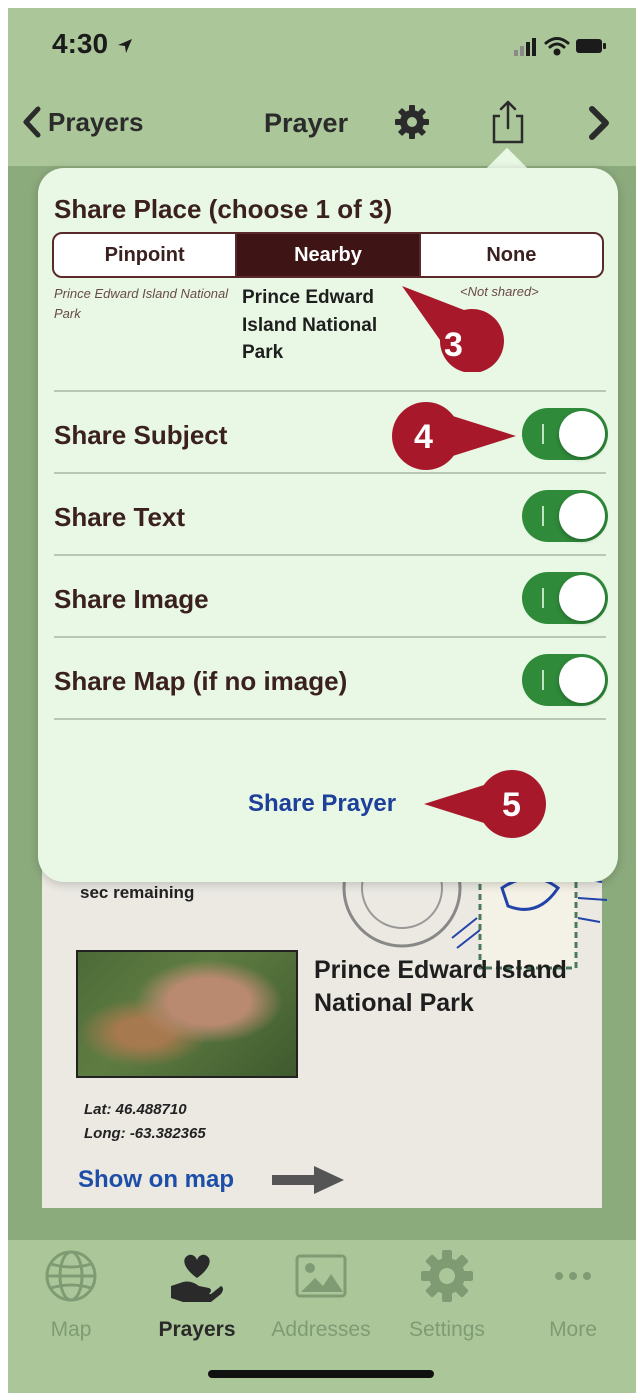 This screenshot has height=1393, width=644. Describe the element at coordinates (565, 434) in the screenshot. I see `share-subject-toggle` at that location.